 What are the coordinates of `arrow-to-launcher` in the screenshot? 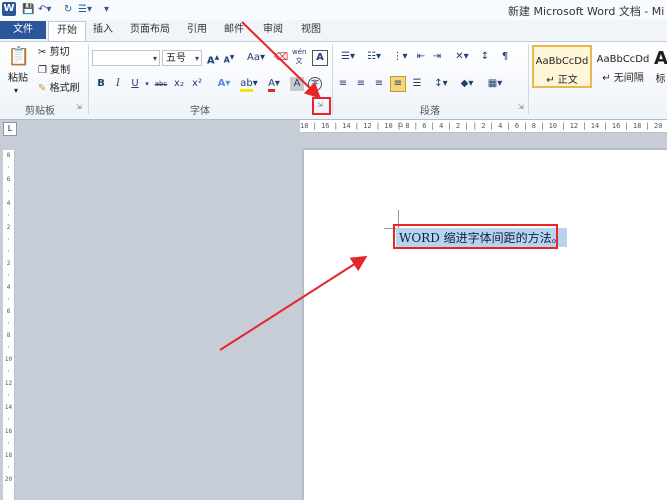 It's located at (281, 60).